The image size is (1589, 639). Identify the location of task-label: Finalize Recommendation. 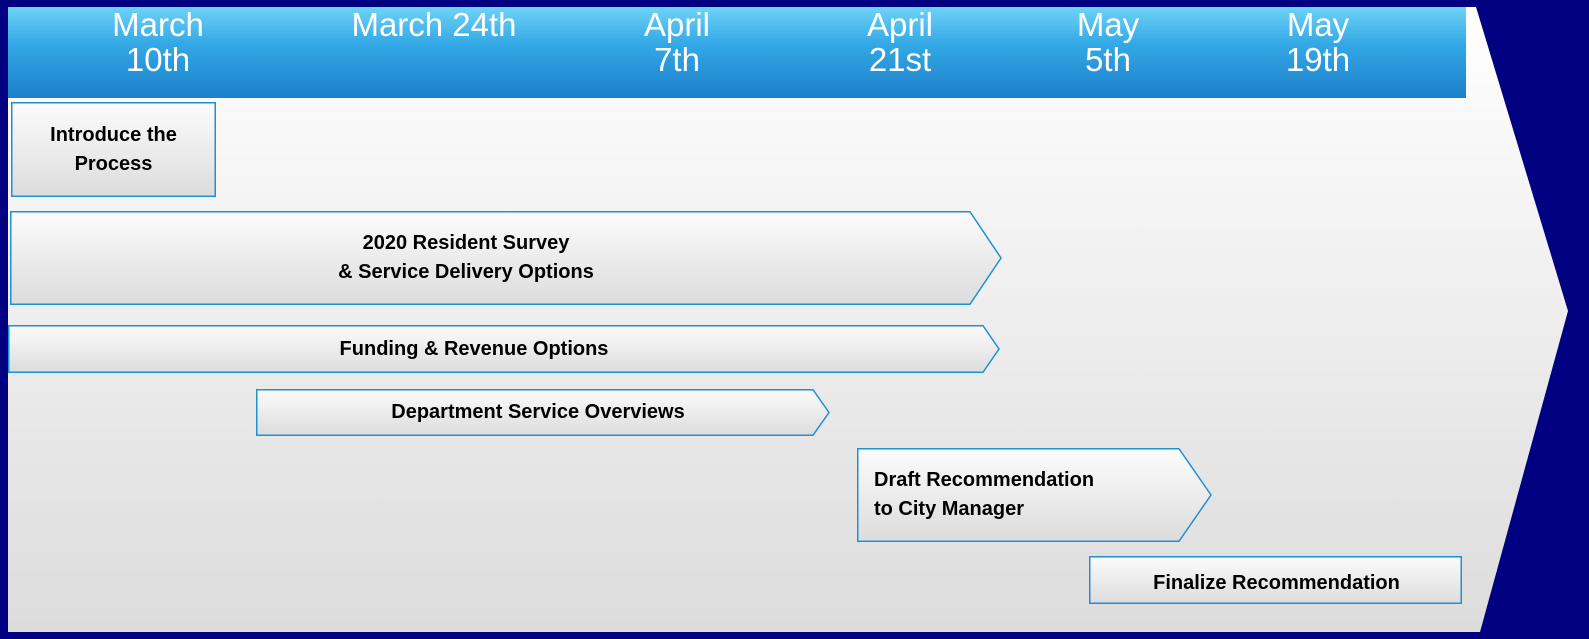
(1276, 583).